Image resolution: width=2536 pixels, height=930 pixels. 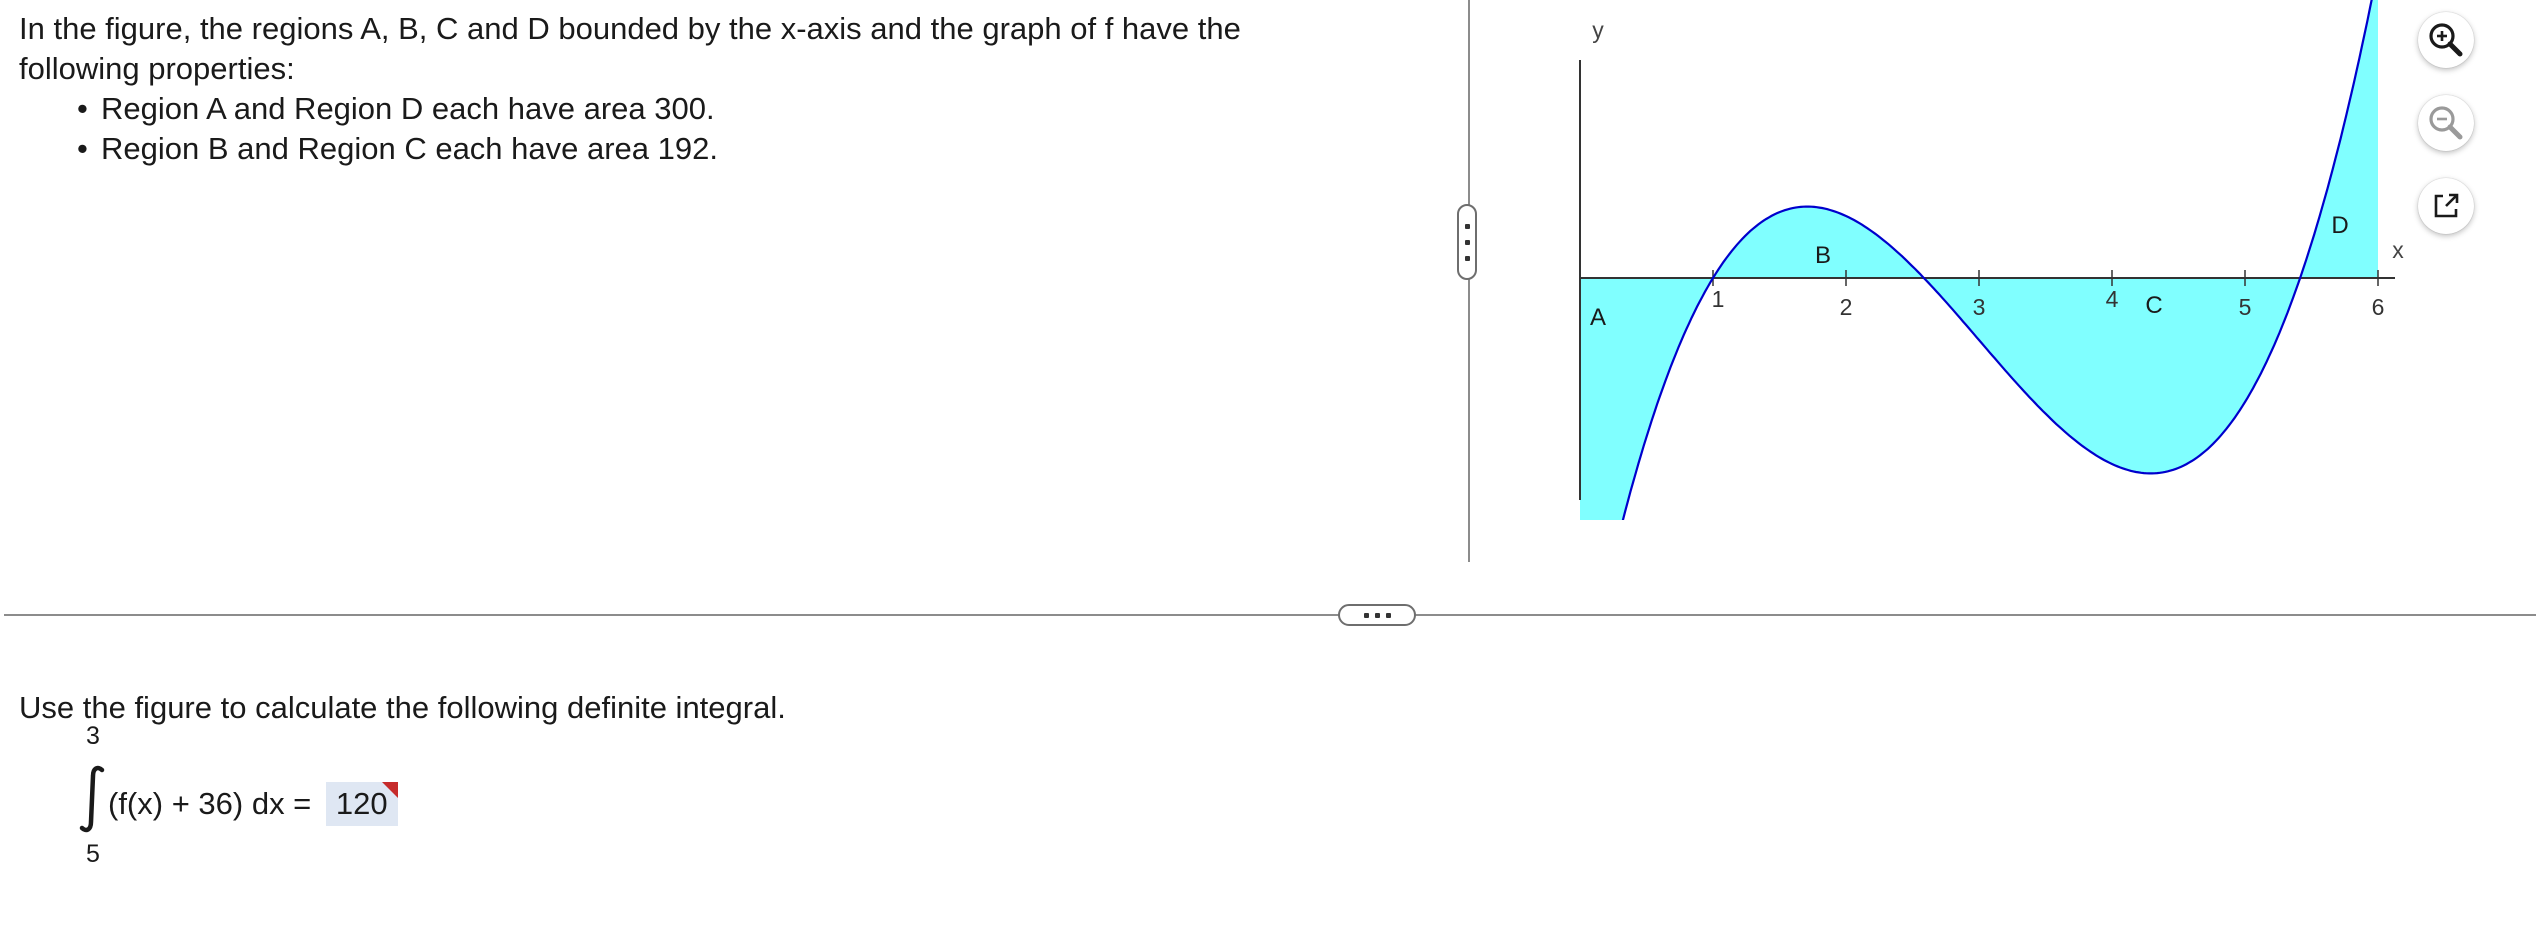 What do you see at coordinates (1270, 615) in the screenshot?
I see `horizontal-splitter` at bounding box center [1270, 615].